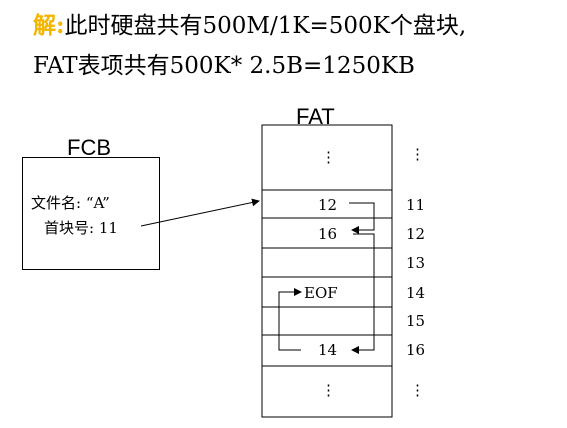 This screenshot has width=567, height=428. What do you see at coordinates (416, 350) in the screenshot?
I see `fat-row-index: 16` at bounding box center [416, 350].